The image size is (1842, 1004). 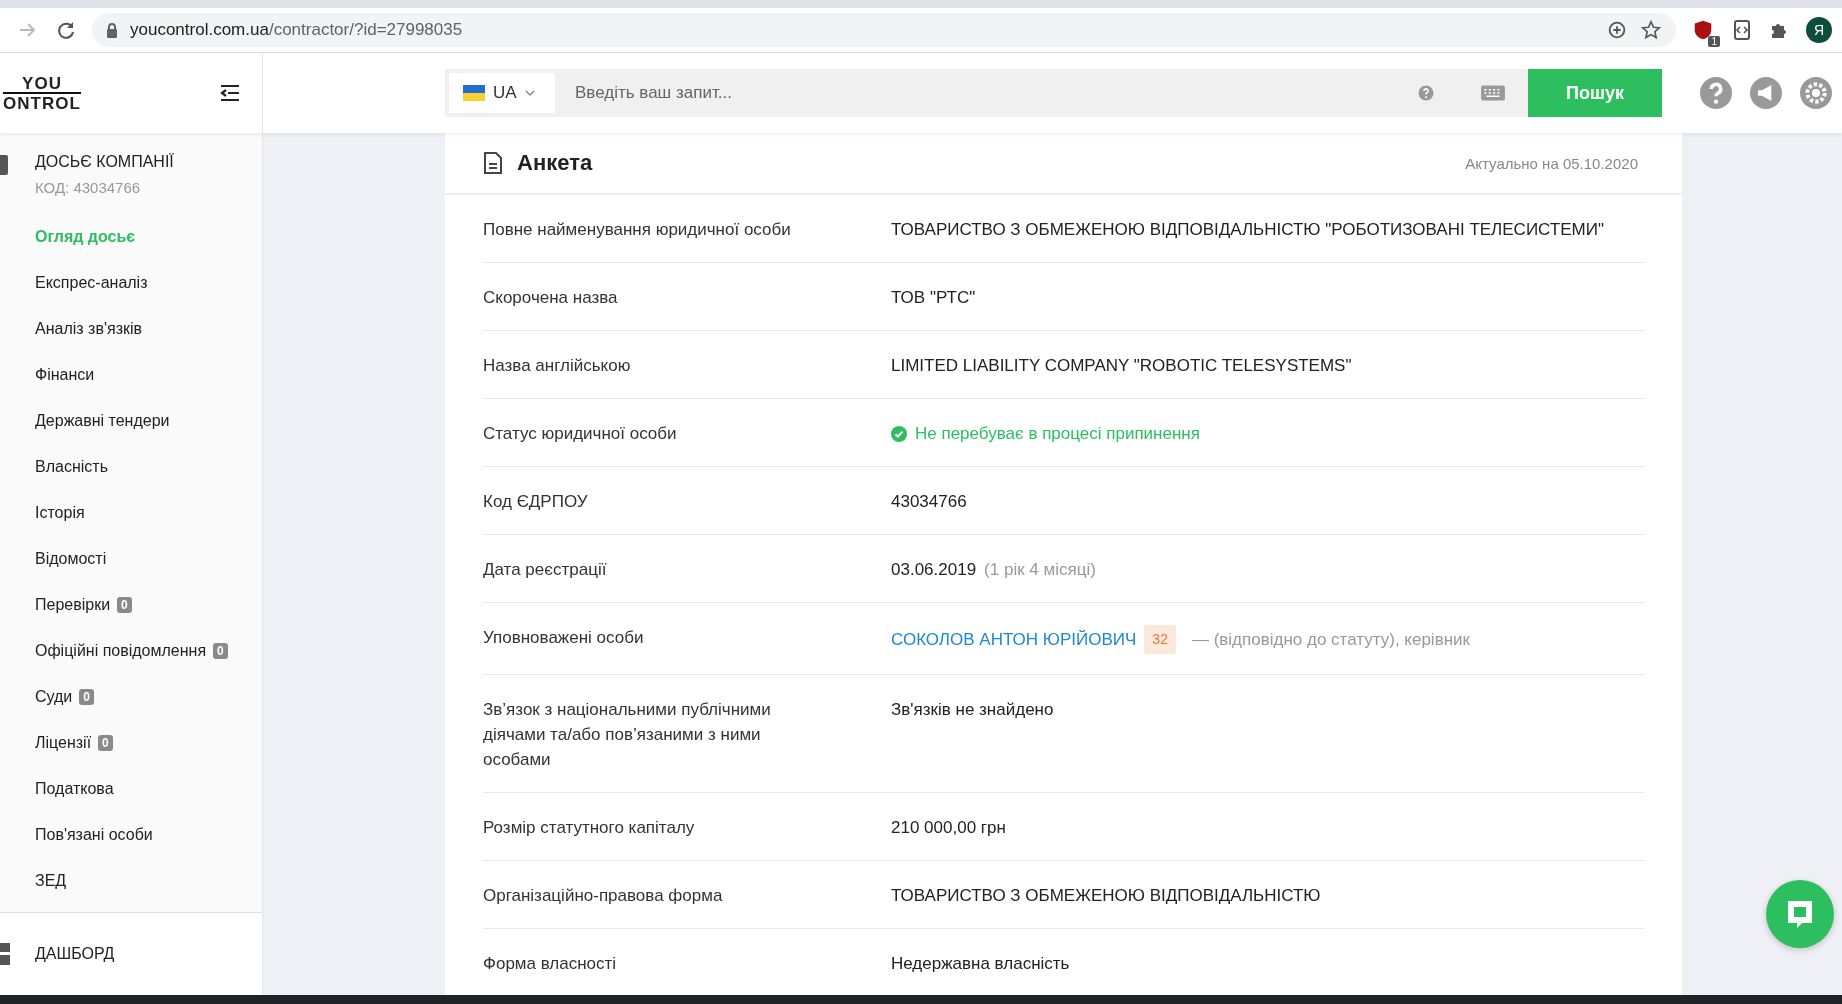 I want to click on sidebar-item: Аналіз зв'язків, so click(x=148, y=329).